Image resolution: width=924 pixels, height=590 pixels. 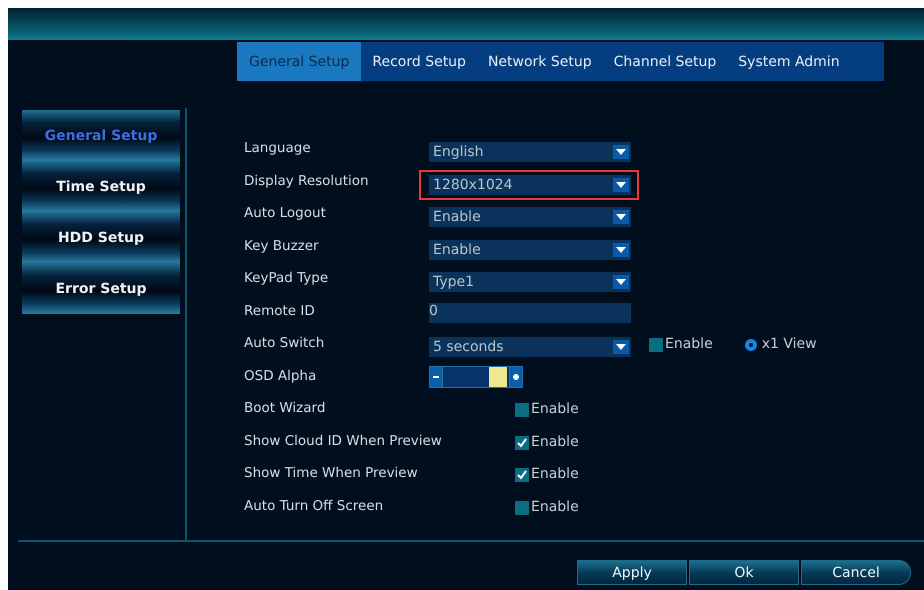 What do you see at coordinates (278, 148) in the screenshot?
I see `setting-label: Language` at bounding box center [278, 148].